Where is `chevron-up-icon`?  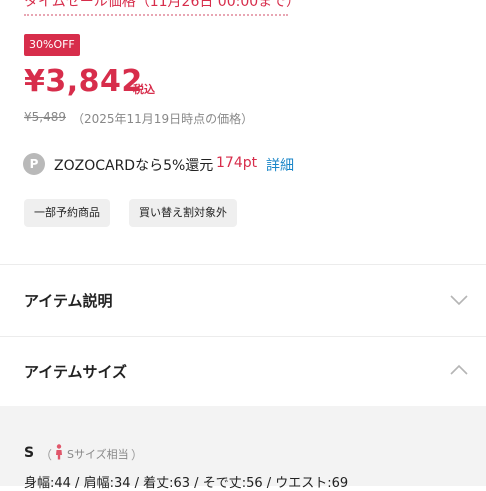
chevron-up-icon is located at coordinates (459, 370).